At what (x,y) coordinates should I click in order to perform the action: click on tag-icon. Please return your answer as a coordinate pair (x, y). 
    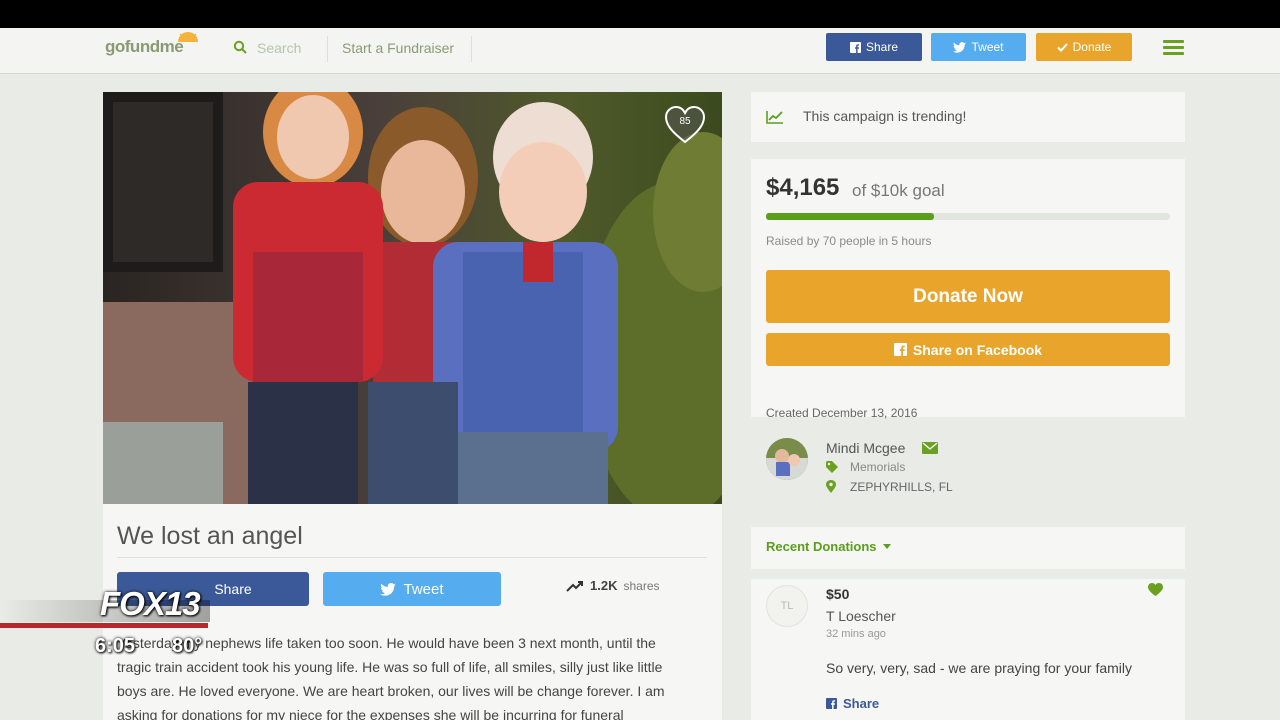
    Looking at the image, I should click on (832, 467).